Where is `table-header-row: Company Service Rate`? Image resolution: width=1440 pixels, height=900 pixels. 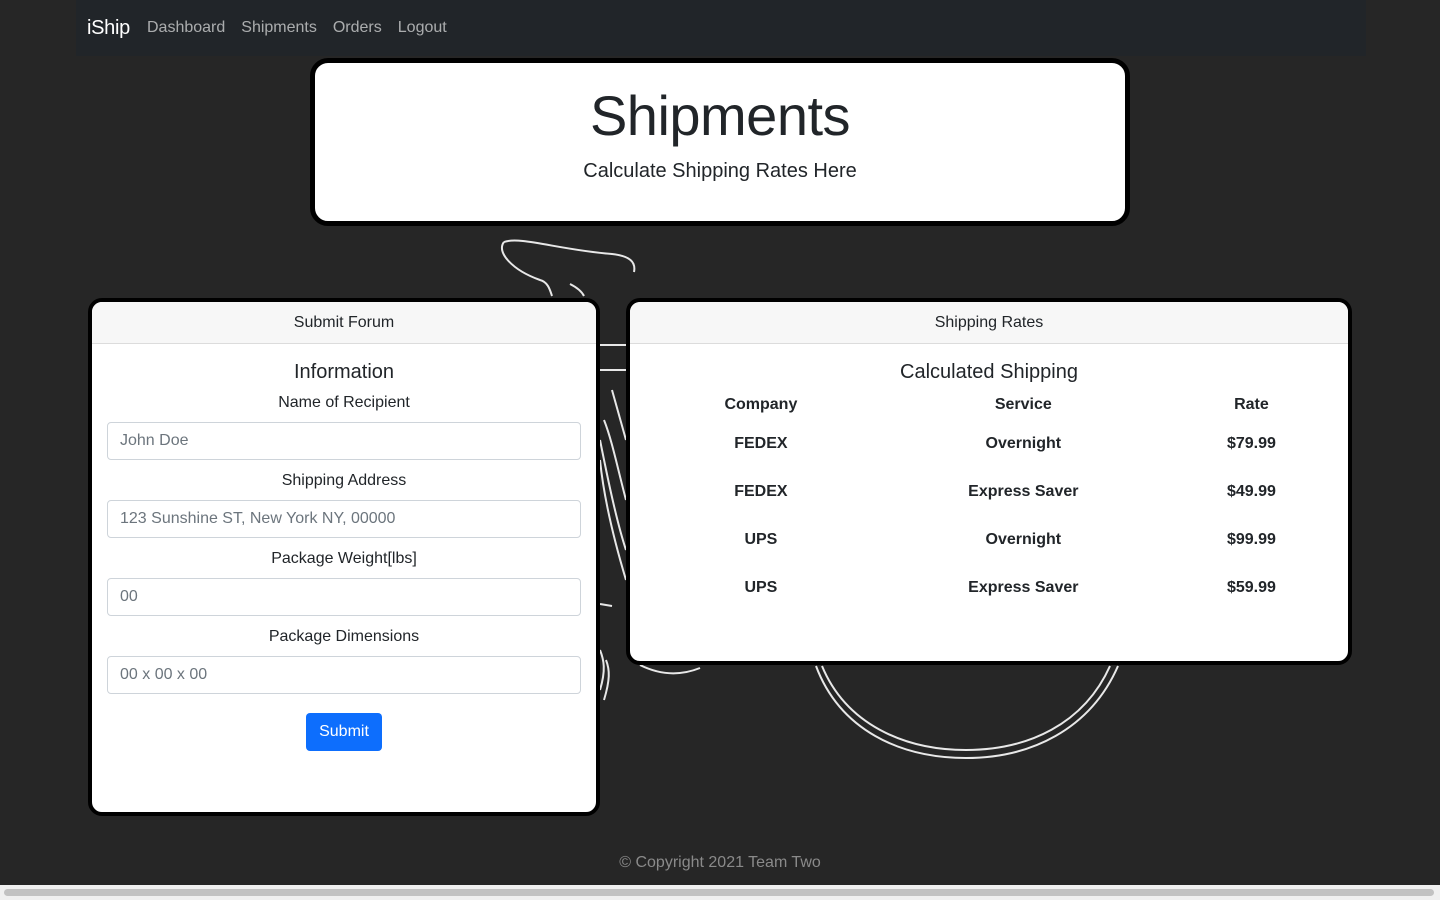 table-header-row: Company Service Rate is located at coordinates (989, 405).